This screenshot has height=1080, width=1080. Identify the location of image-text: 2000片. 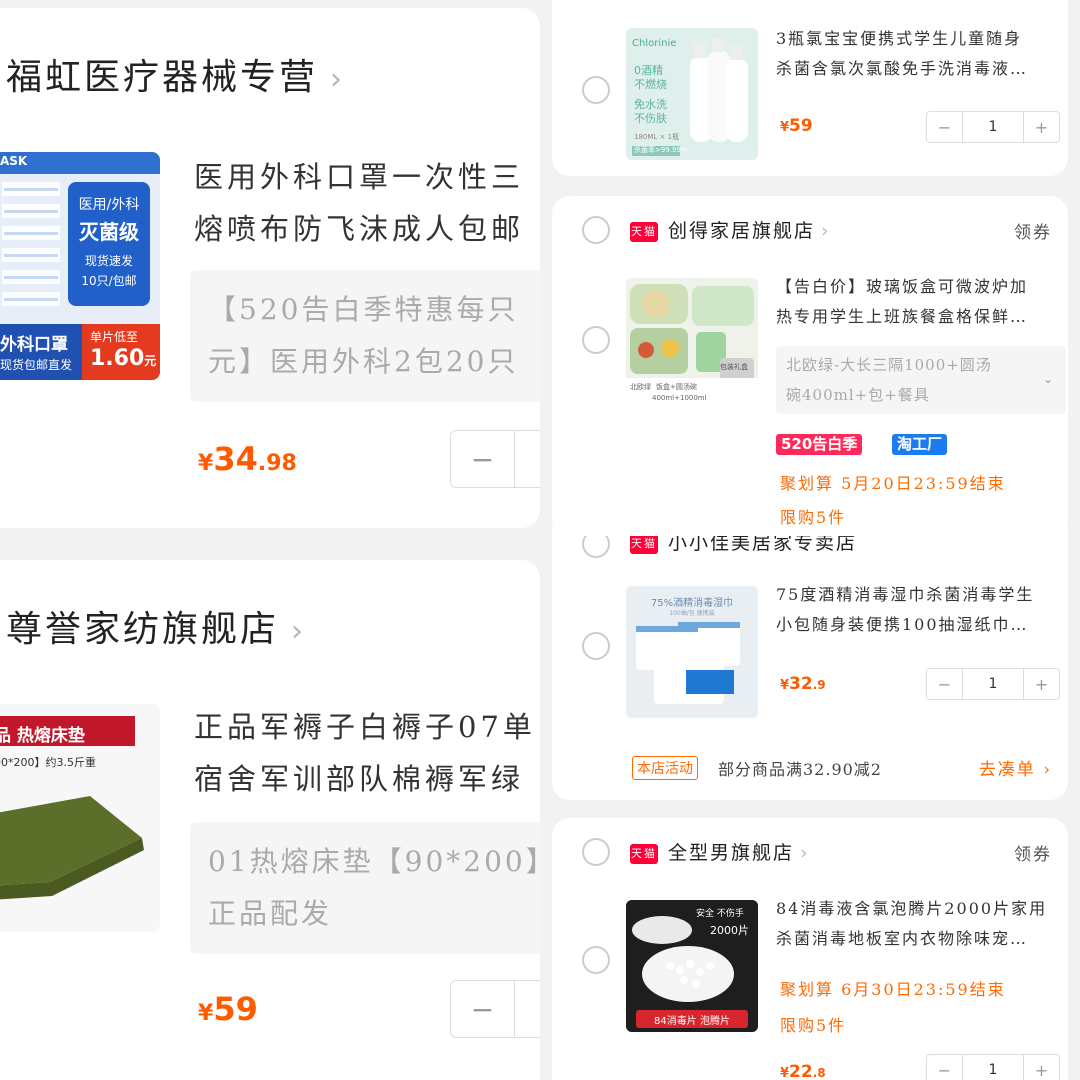
(729, 930).